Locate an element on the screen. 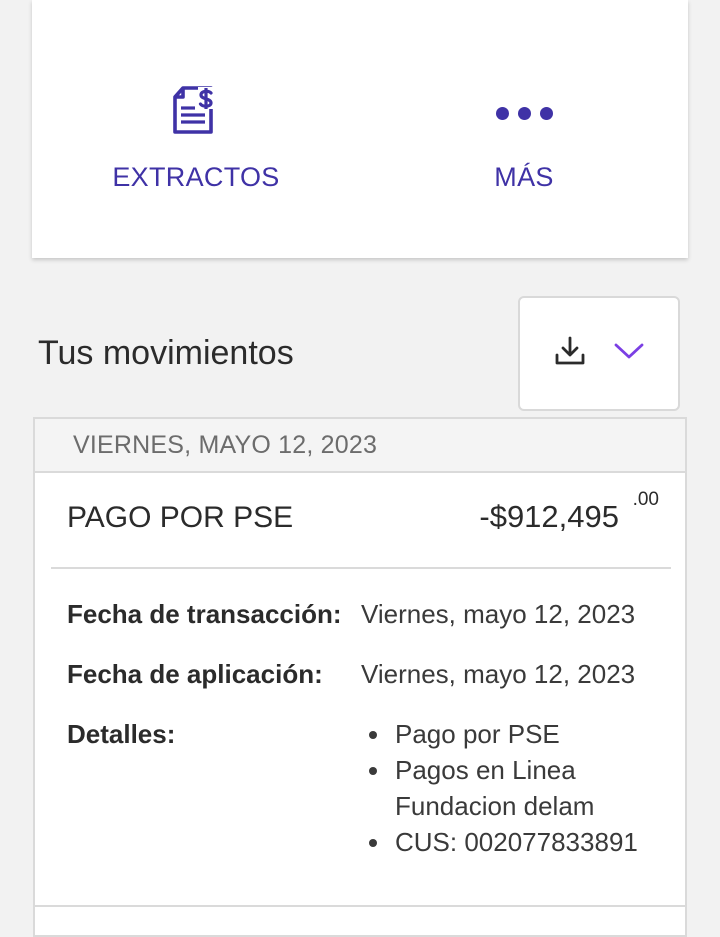 Image resolution: width=720 pixels, height=937 pixels. download-dropdown-button is located at coordinates (599, 353).